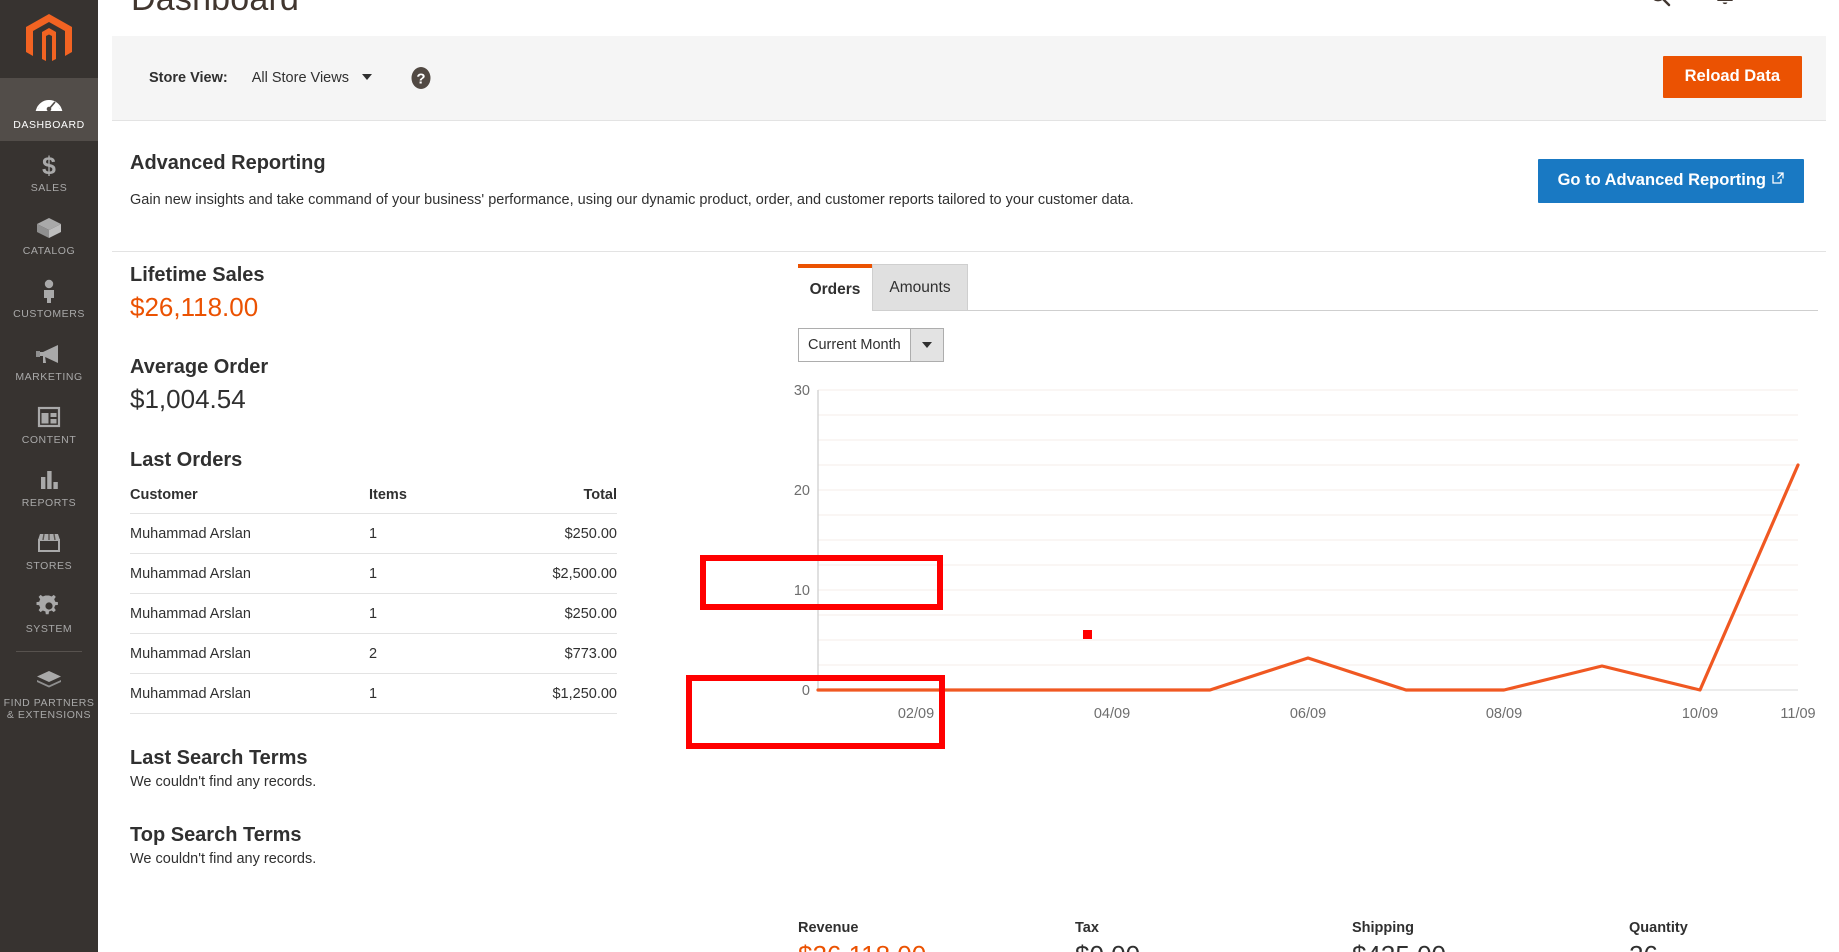 Image resolution: width=1839 pixels, height=952 pixels. Describe the element at coordinates (49, 125) in the screenshot. I see `sidebar-item-label: DASHBOARD` at that location.